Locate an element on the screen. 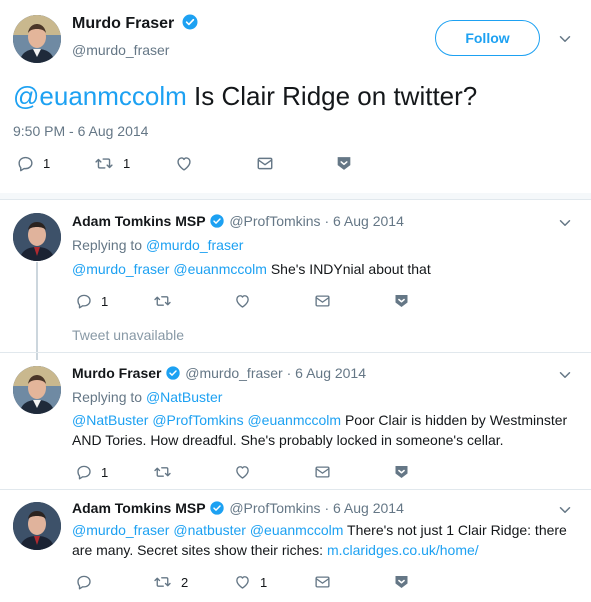  like-count: 1 is located at coordinates (264, 582).